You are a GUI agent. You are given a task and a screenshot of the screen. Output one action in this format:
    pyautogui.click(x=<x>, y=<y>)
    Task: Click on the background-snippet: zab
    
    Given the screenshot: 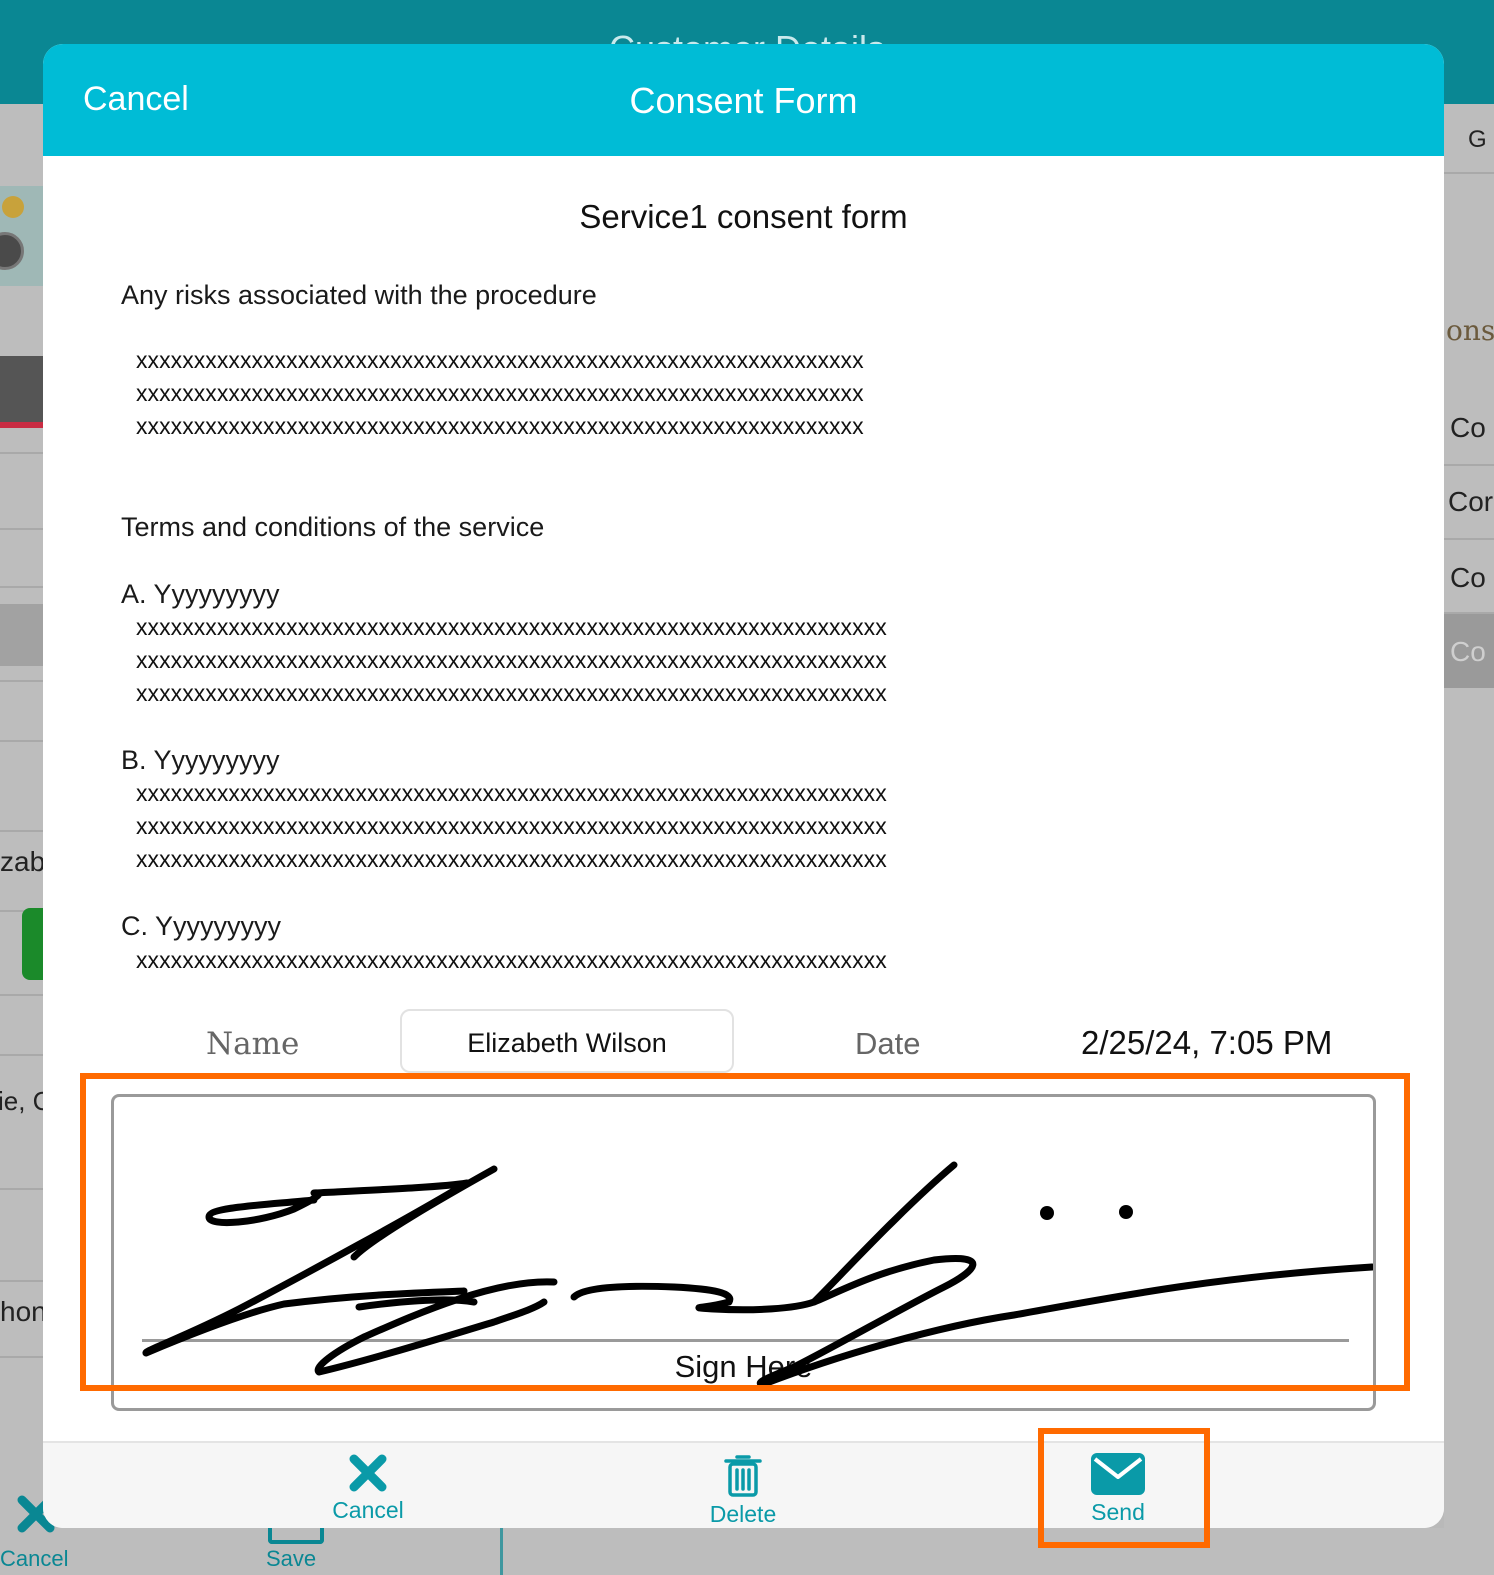 What is the action you would take?
    pyautogui.click(x=23, y=861)
    